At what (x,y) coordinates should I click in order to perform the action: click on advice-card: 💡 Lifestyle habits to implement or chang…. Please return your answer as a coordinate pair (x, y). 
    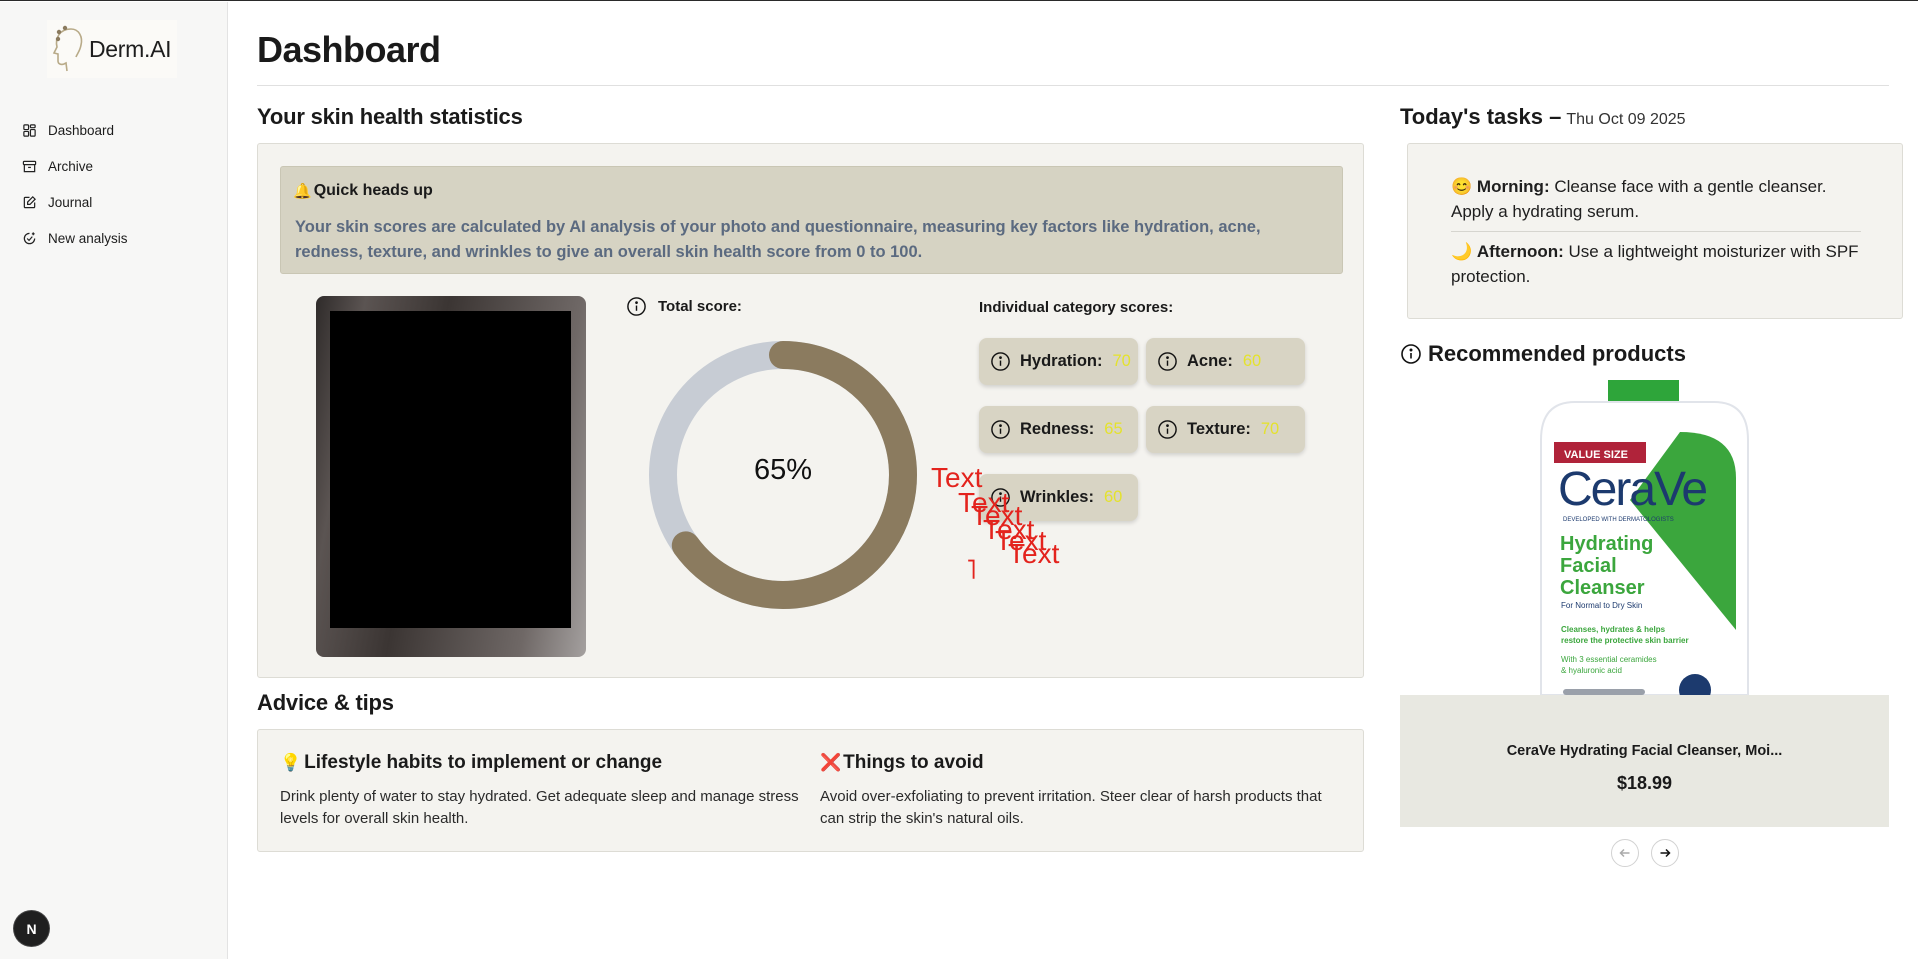
    Looking at the image, I should click on (810, 790).